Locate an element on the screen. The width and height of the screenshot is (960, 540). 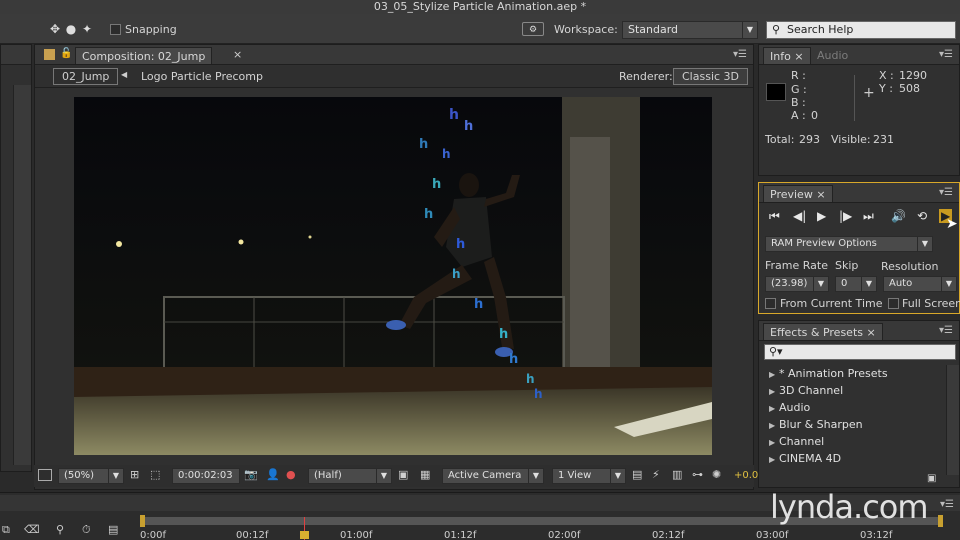
hand-tool-icon: ✥ is located at coordinates (55, 29).